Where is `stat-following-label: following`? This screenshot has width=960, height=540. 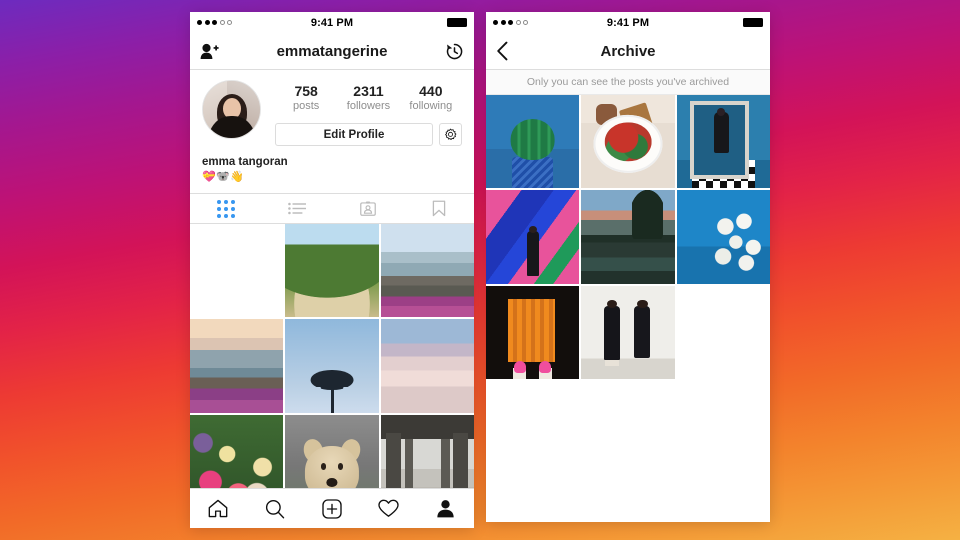
stat-following-label: following is located at coordinates (431, 106).